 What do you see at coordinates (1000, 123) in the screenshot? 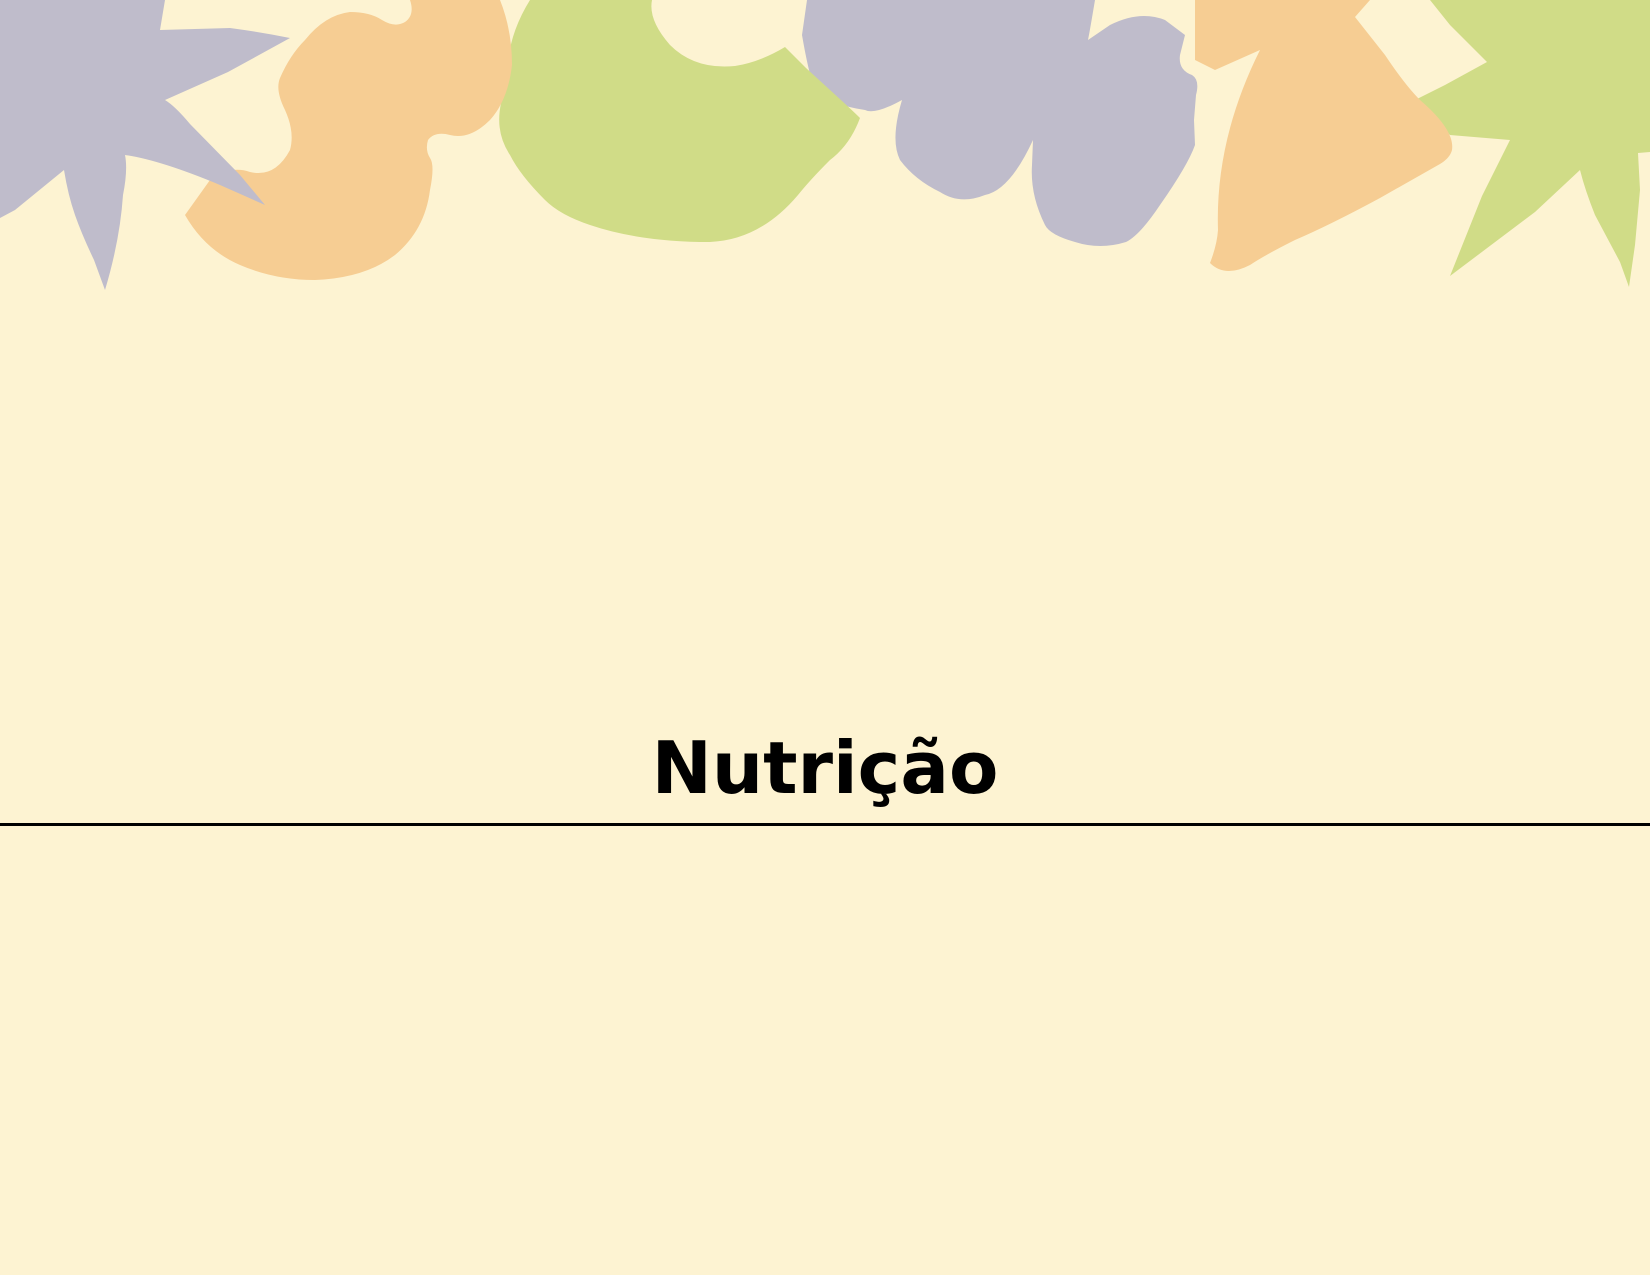
I see `lavender-blob-center-right` at bounding box center [1000, 123].